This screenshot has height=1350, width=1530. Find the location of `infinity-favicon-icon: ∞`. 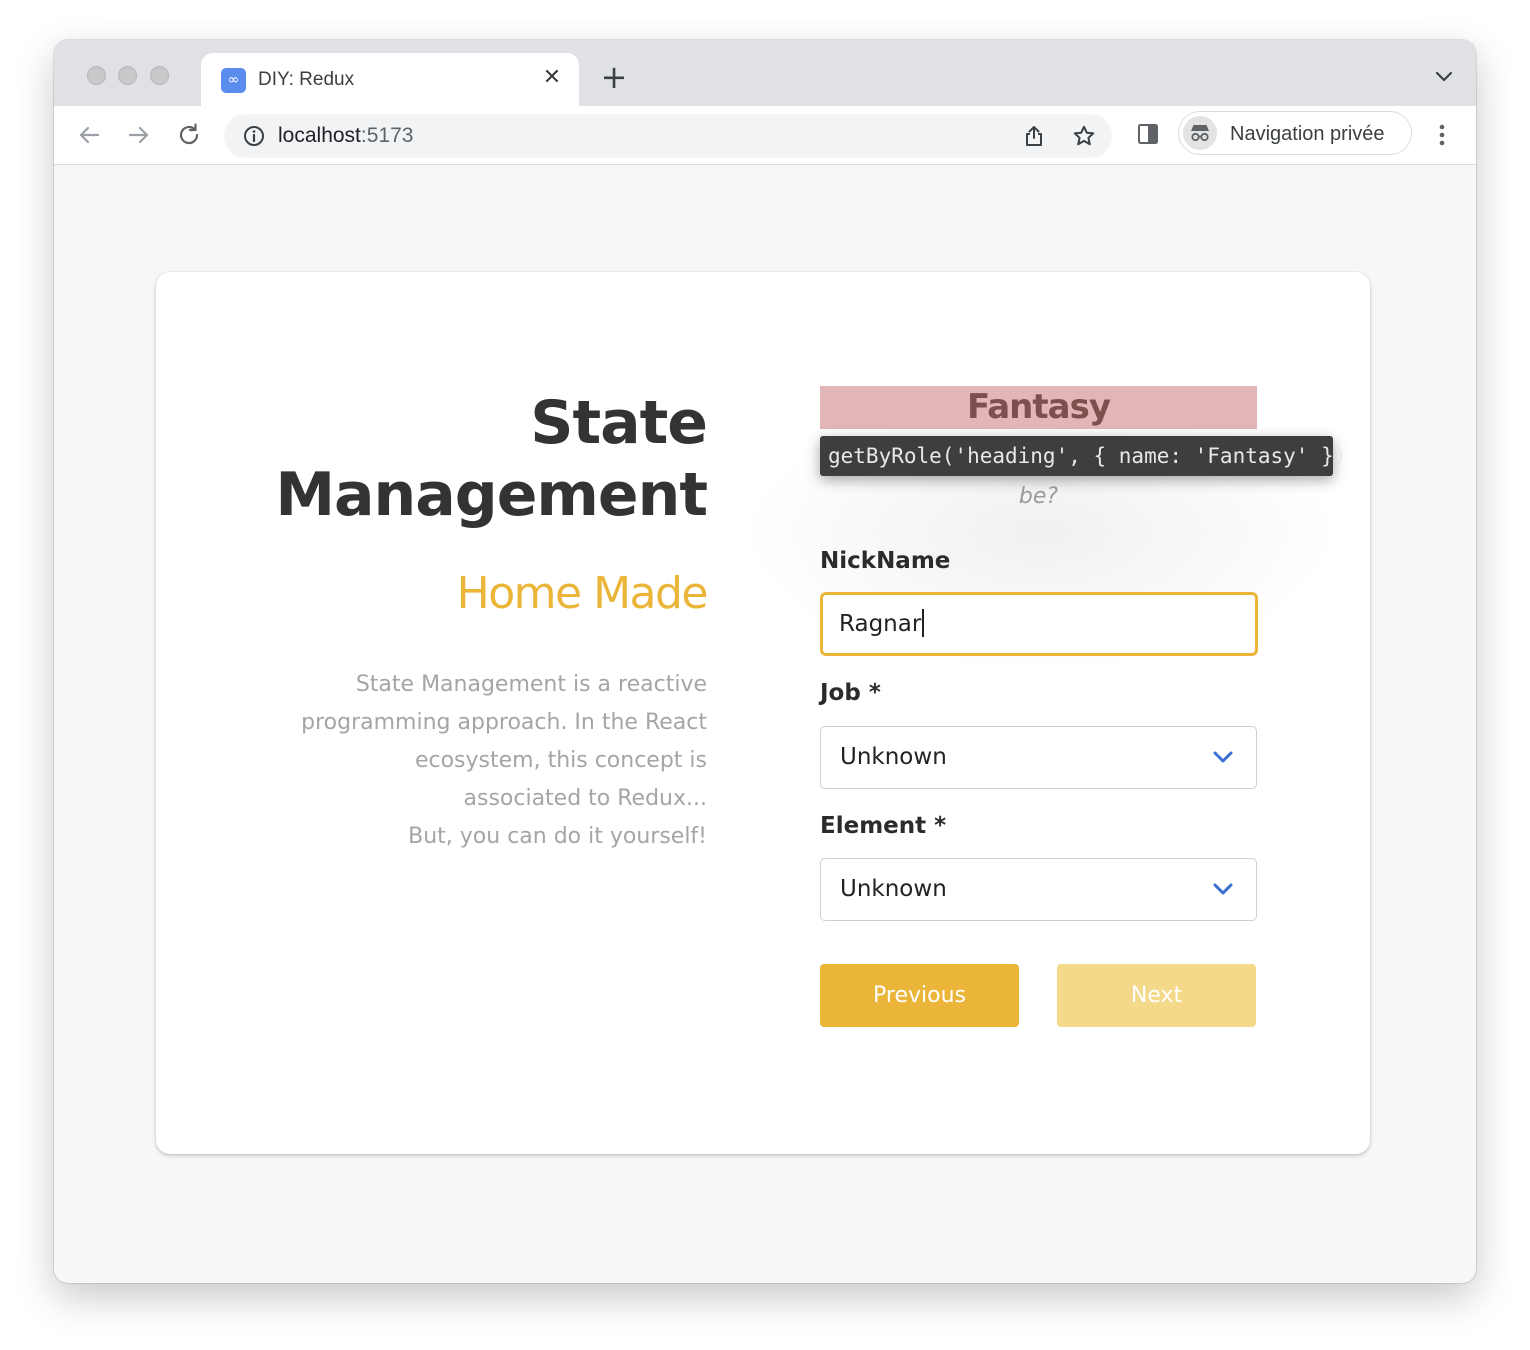

infinity-favicon-icon: ∞ is located at coordinates (233, 80).